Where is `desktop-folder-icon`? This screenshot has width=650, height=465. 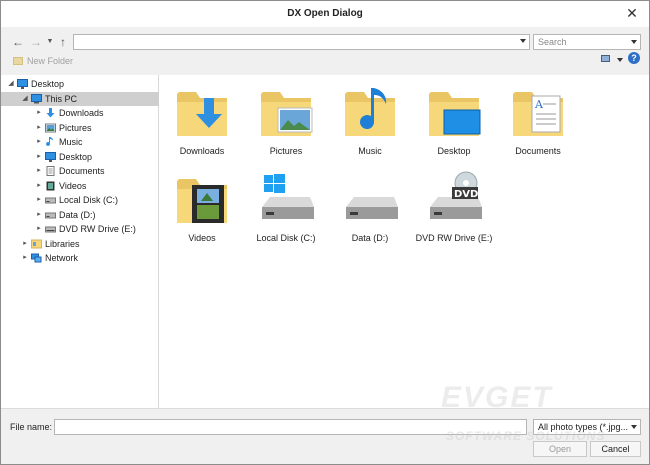 desktop-folder-icon is located at coordinates (454, 112).